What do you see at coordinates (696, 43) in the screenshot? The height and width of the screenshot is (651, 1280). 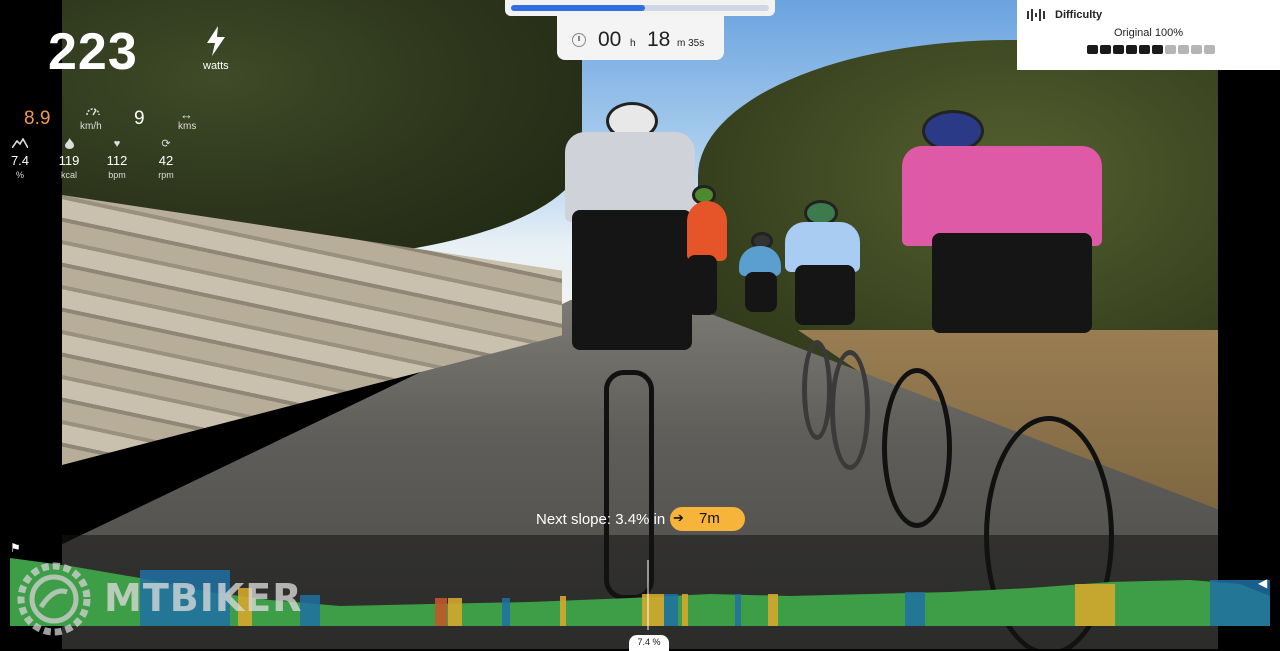 I see `timer-seconds: 35s` at bounding box center [696, 43].